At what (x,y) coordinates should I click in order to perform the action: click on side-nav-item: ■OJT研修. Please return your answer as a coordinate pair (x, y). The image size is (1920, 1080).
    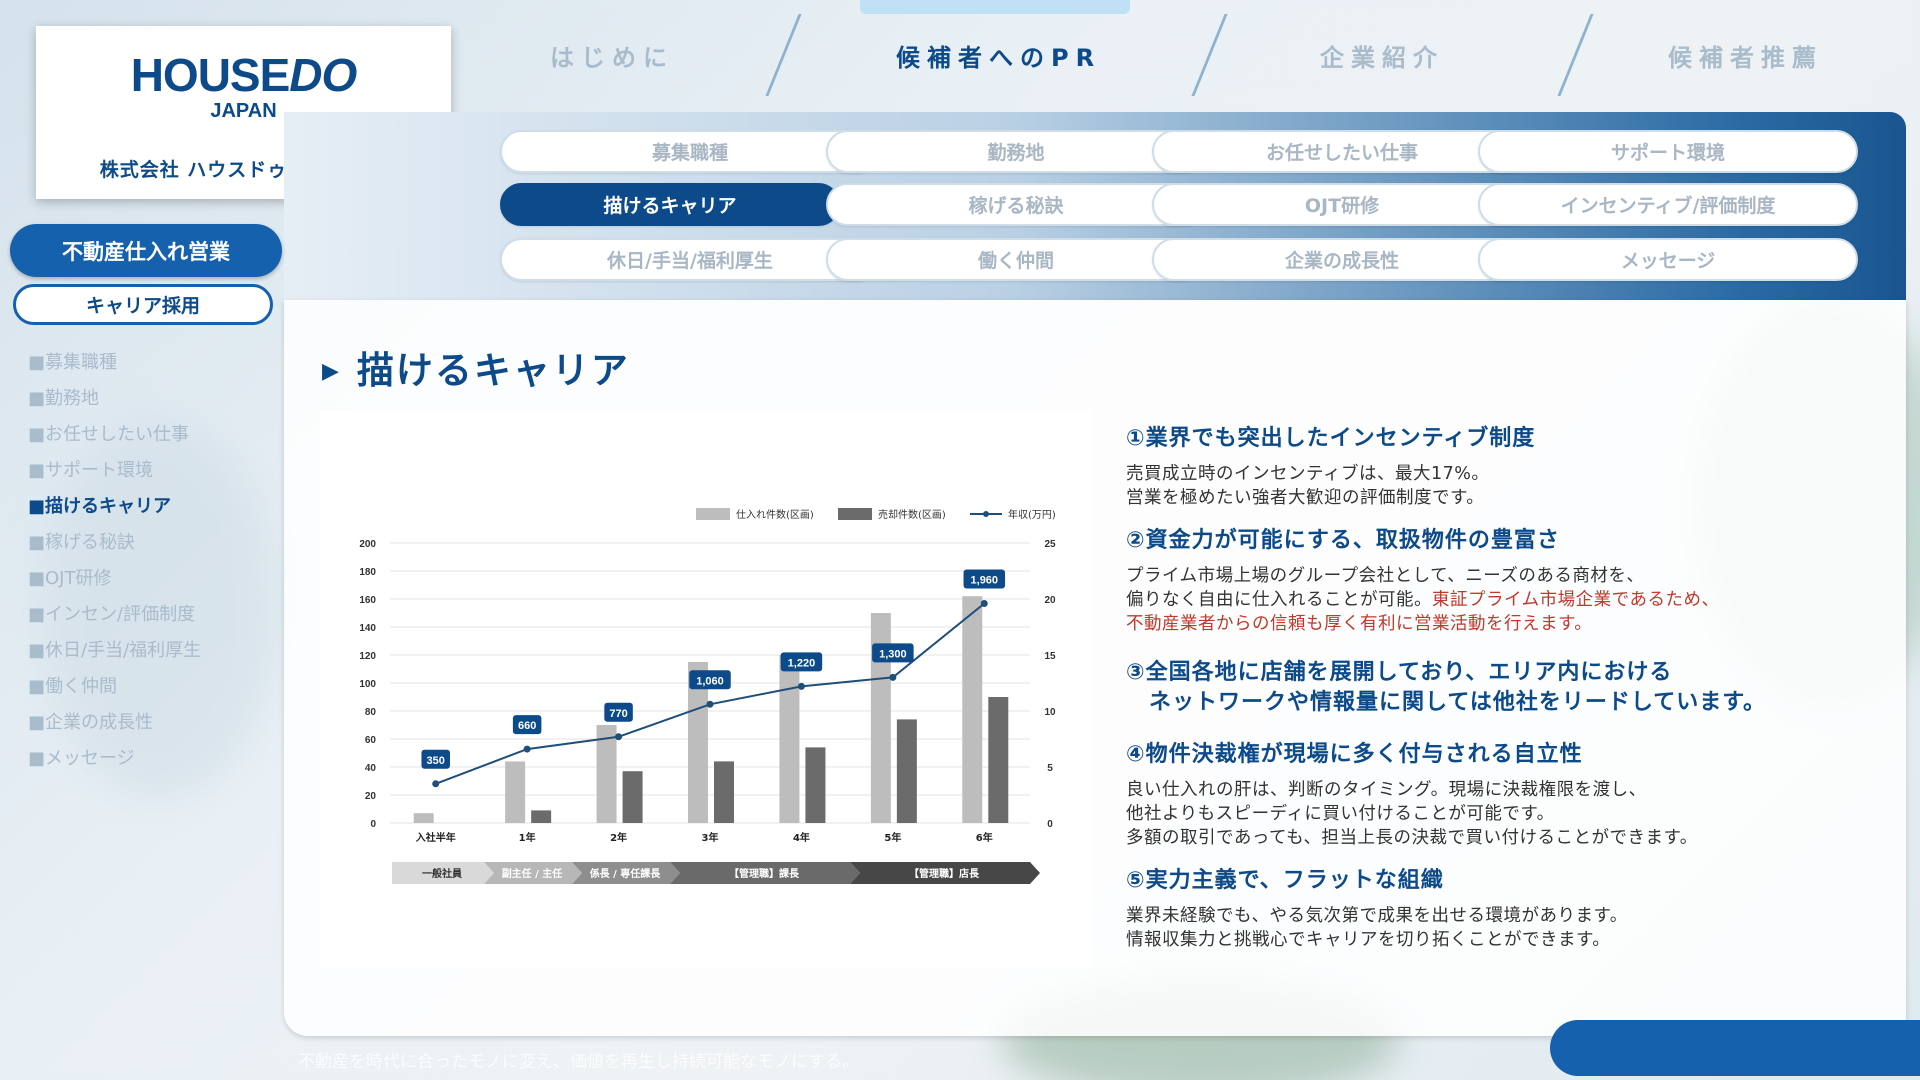
    Looking at the image, I should click on (114, 584).